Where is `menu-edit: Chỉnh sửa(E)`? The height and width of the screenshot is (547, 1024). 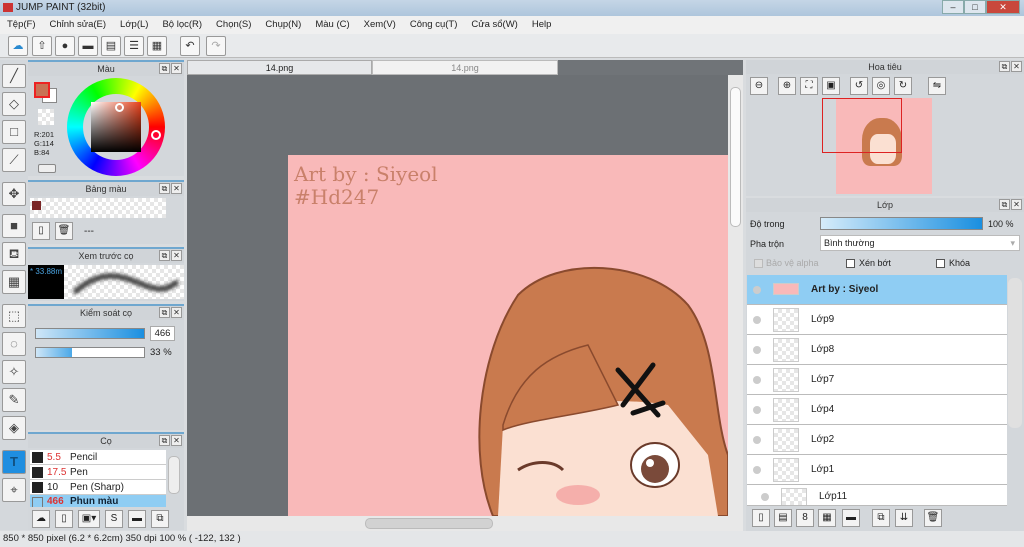 menu-edit: Chỉnh sửa(E) is located at coordinates (78, 25).